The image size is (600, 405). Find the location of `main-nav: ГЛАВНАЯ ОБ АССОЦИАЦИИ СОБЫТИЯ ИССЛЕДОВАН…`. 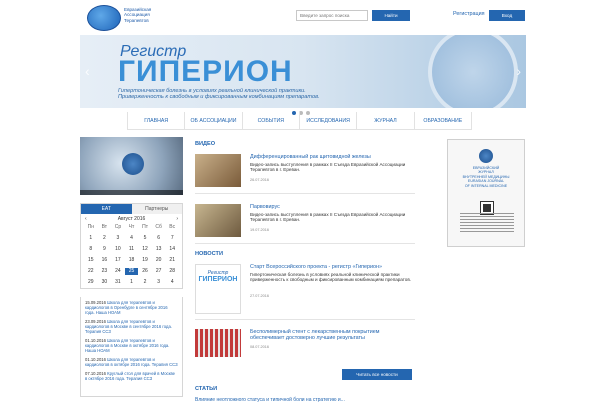

main-nav: ГЛАВНАЯ ОБ АССОЦИАЦИИ СОБЫТИЯ ИССЛЕДОВАН… is located at coordinates (299, 121).